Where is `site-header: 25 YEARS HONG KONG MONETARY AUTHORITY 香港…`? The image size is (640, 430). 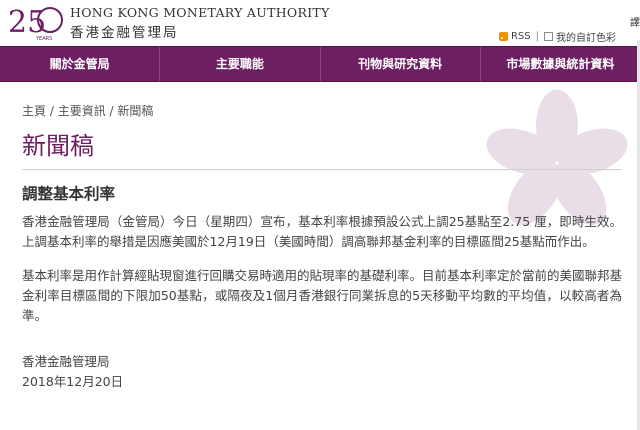
site-header: 25 YEARS HONG KONG MONETARY AUTHORITY 香港… is located at coordinates (320, 23).